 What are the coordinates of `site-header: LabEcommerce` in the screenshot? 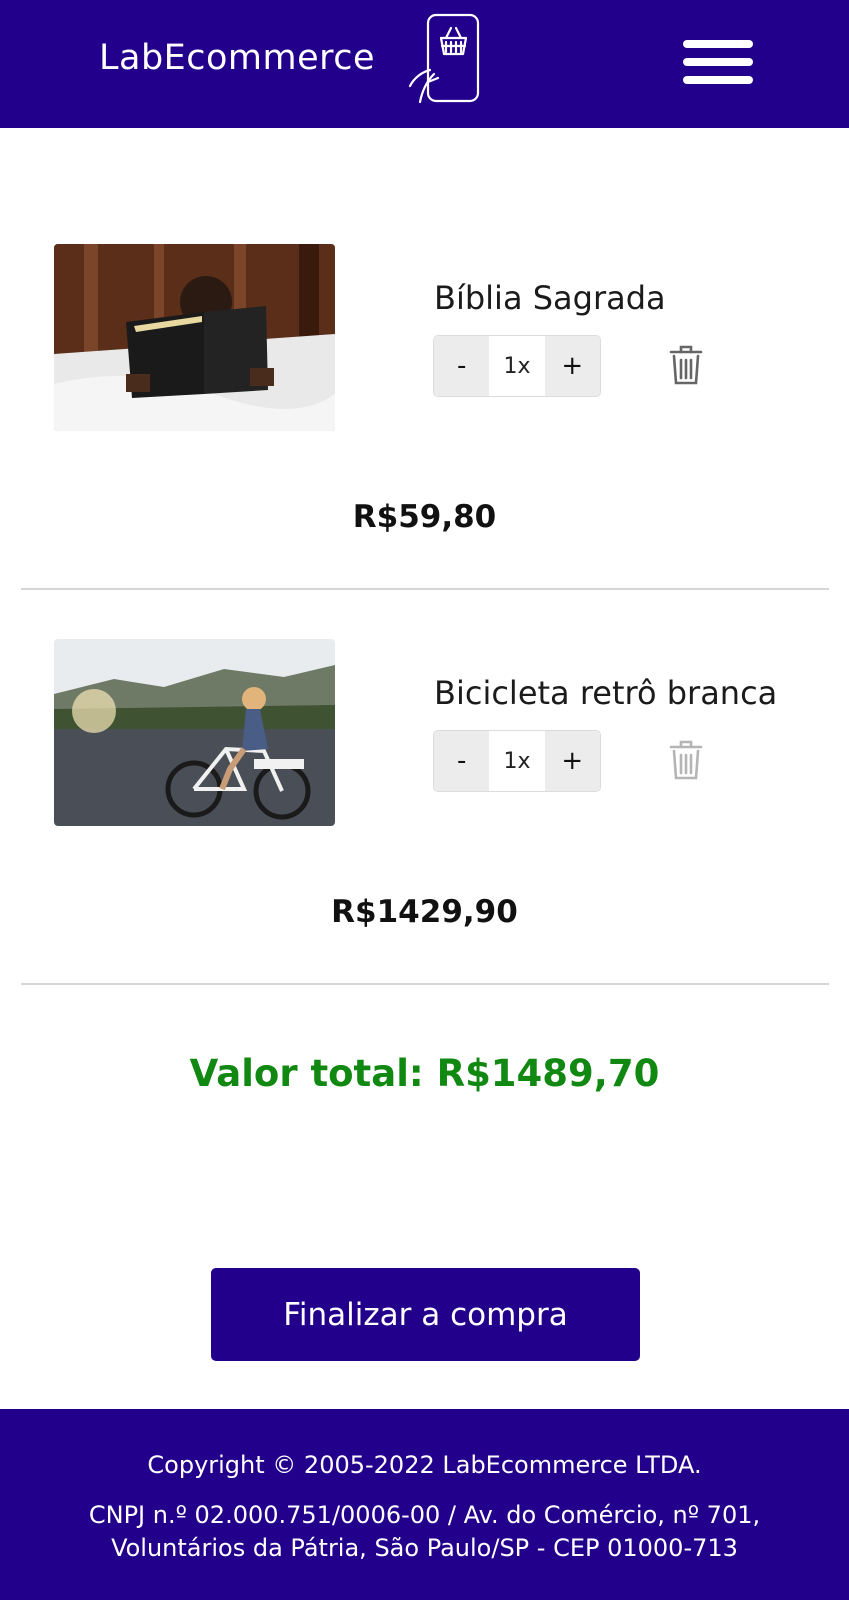 It's located at (424, 64).